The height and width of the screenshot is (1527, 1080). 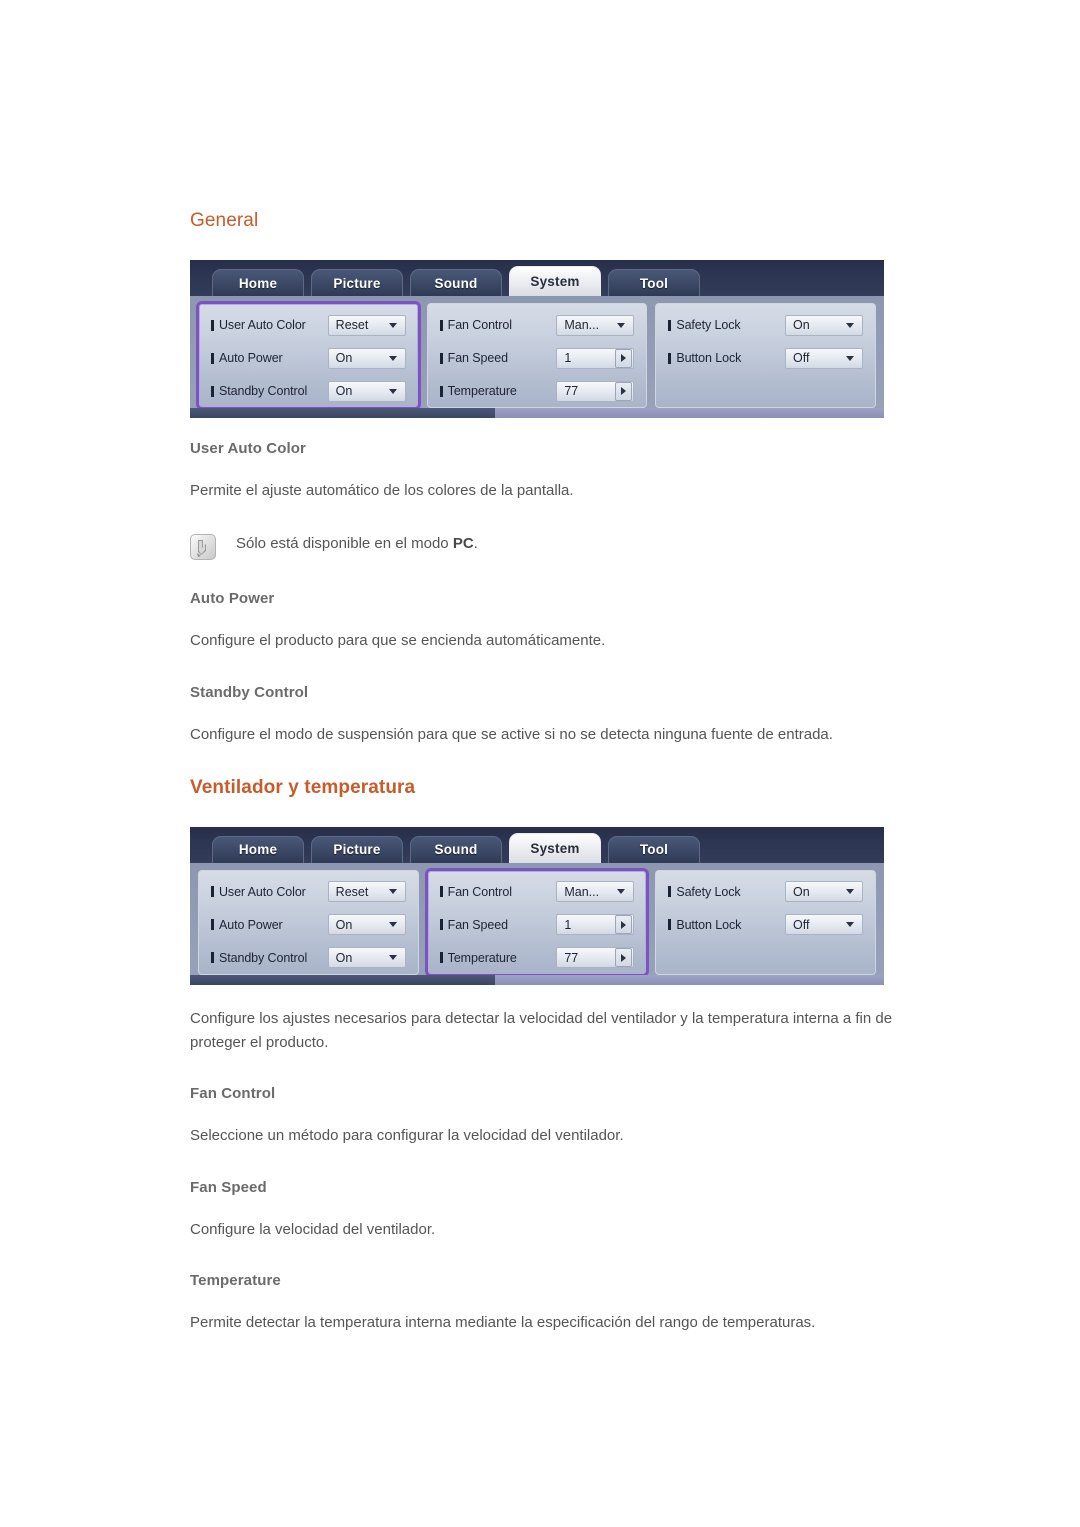 I want to click on note-user-auto-color-text: Sólo está disponible en el modo PC., so click(x=357, y=544).